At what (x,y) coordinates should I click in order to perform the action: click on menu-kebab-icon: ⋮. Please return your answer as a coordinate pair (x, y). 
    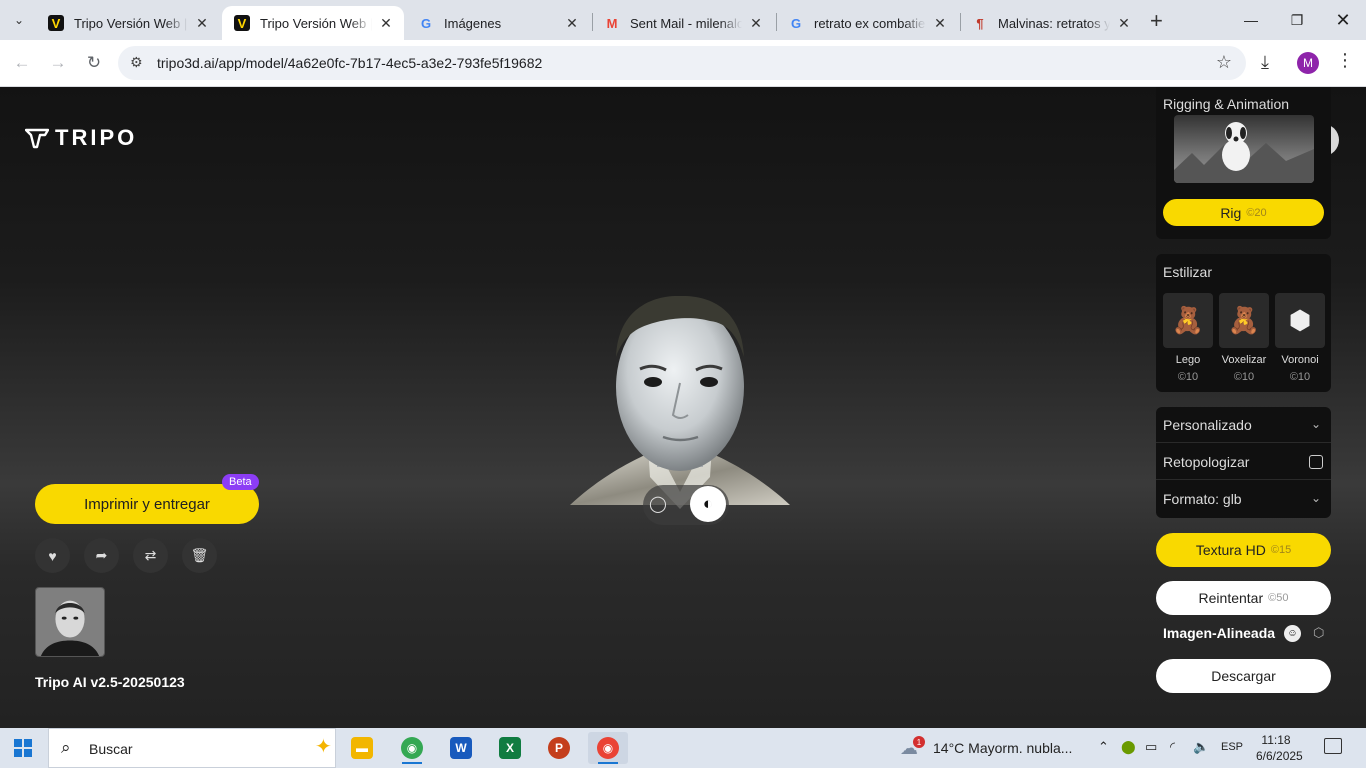
    Looking at the image, I should click on (1345, 60).